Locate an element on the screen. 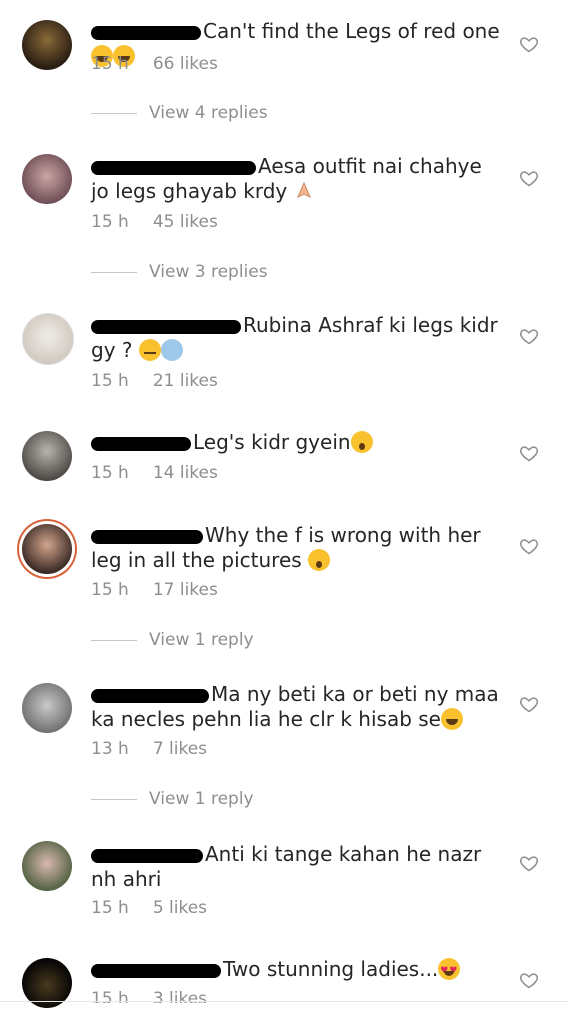 This screenshot has width=568, height=1024. comment-text: Leg's kidr gyein is located at coordinates (272, 442).